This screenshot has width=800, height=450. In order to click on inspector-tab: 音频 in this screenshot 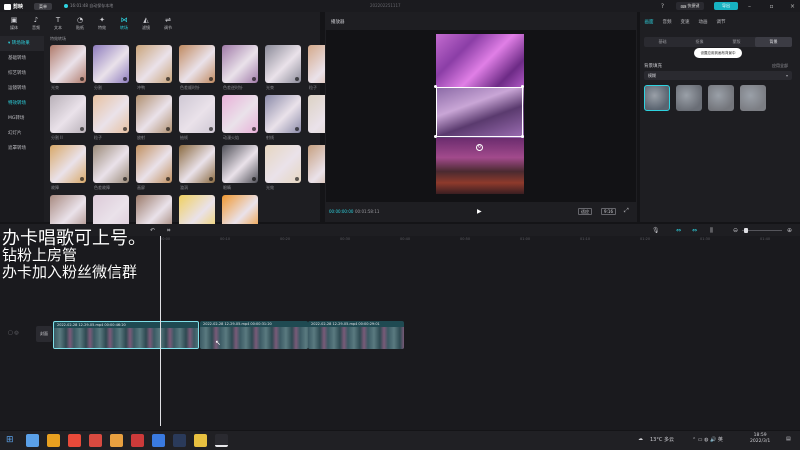, I will do `click(667, 22)`.